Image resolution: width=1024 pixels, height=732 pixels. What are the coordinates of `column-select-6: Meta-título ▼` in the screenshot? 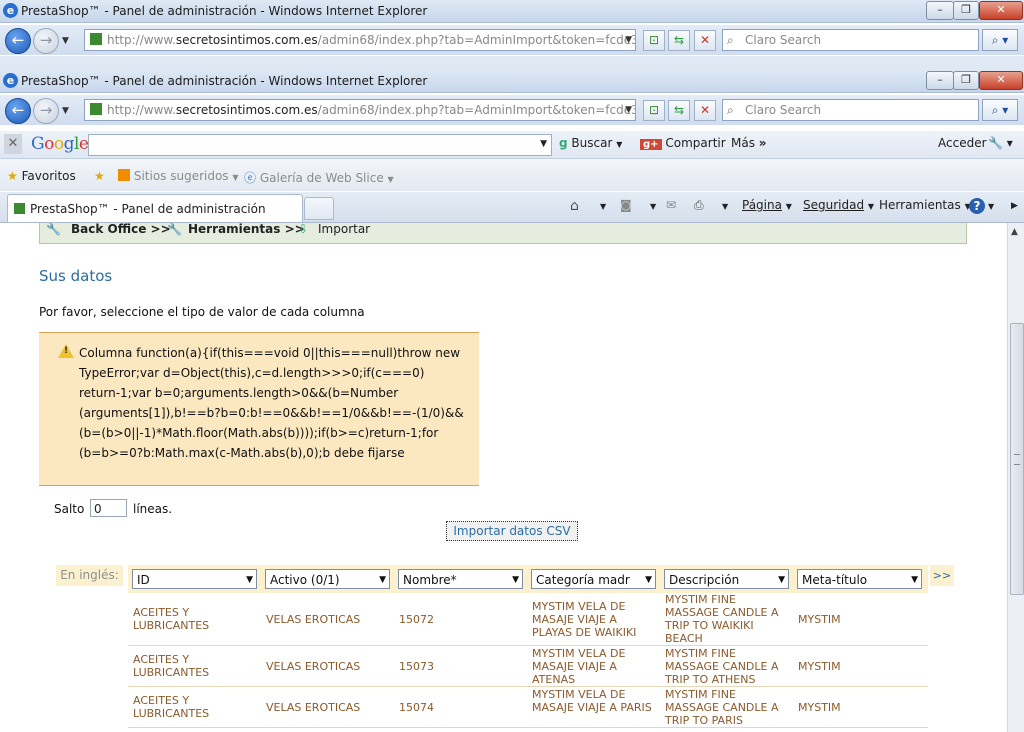 It's located at (859, 579).